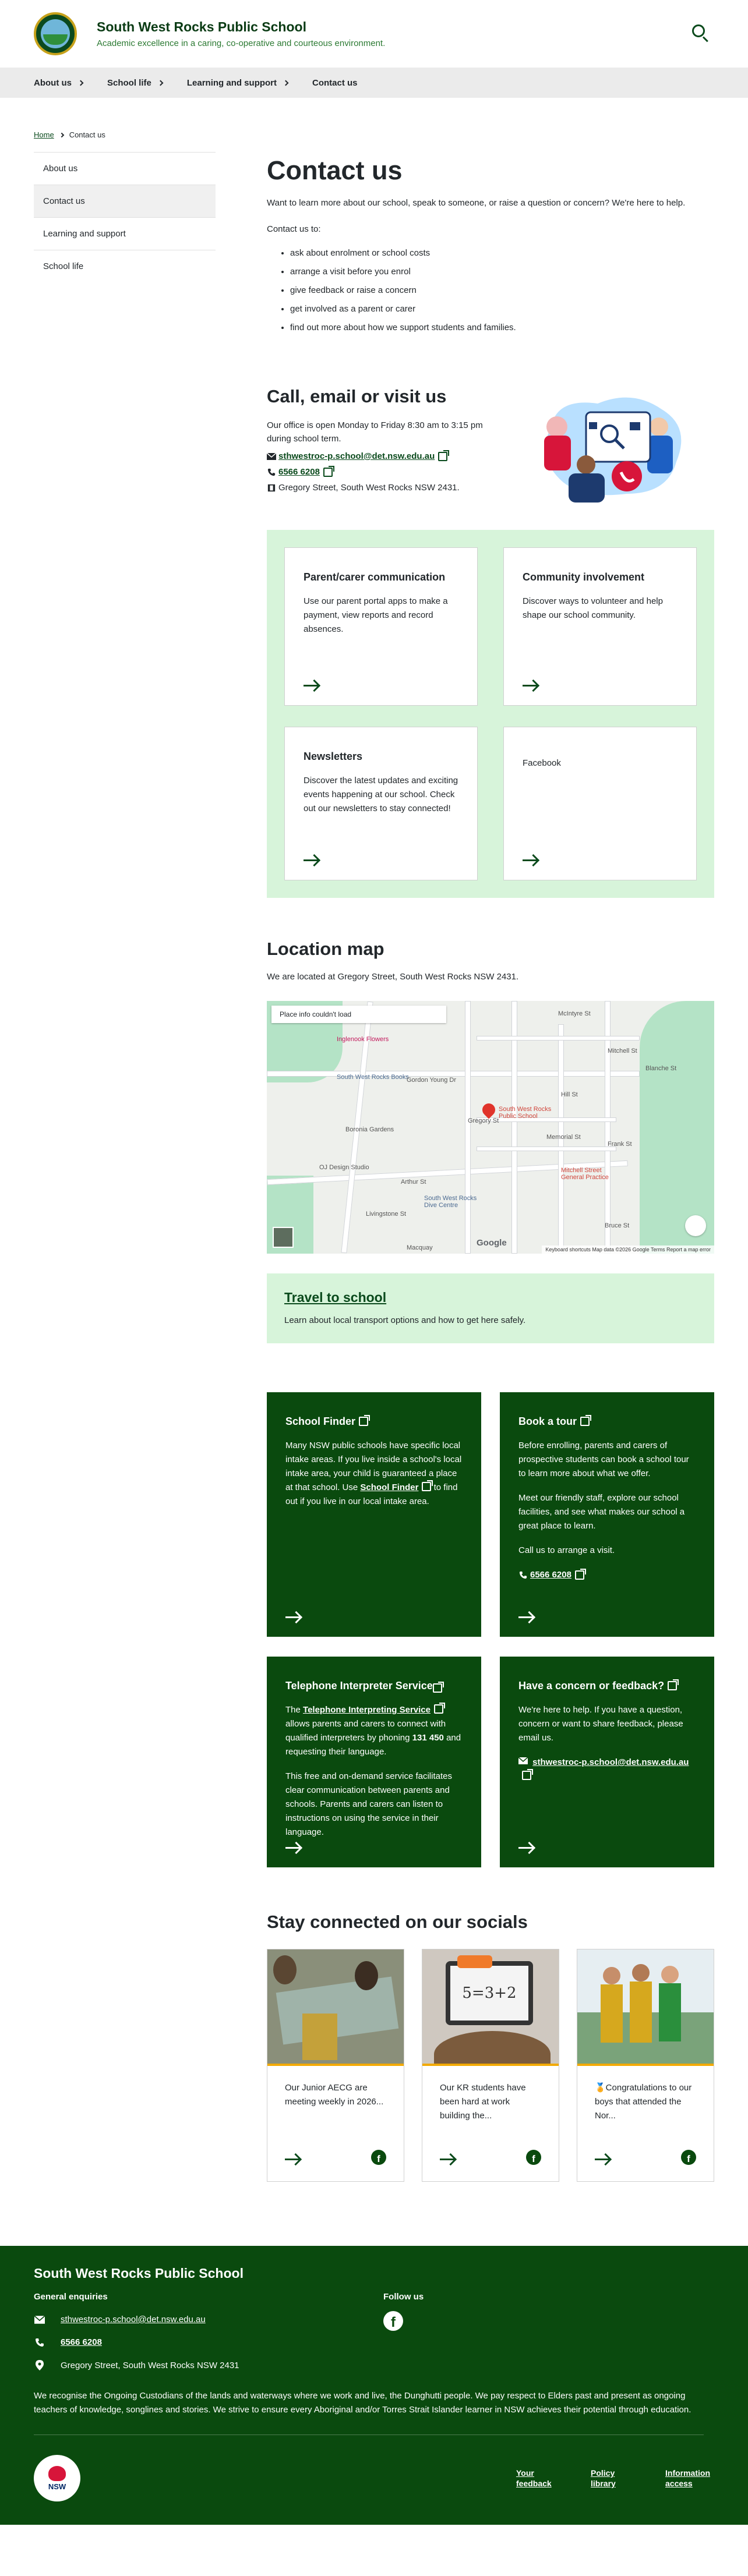  Describe the element at coordinates (238, 83) in the screenshot. I see `nav-learning-support: Learning and support` at that location.